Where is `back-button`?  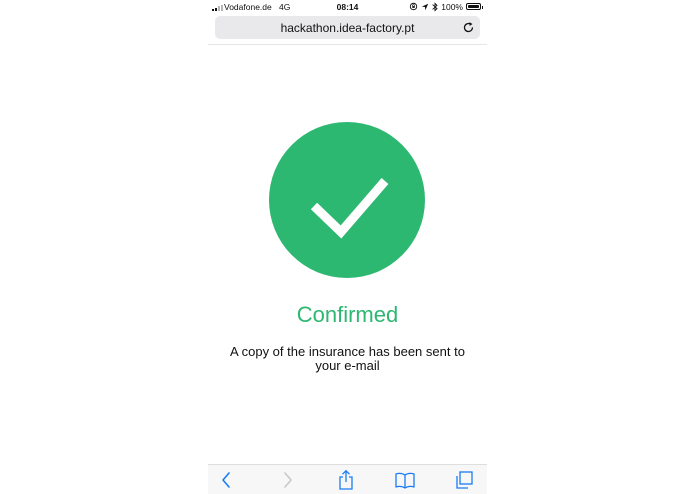
back-button is located at coordinates (227, 480).